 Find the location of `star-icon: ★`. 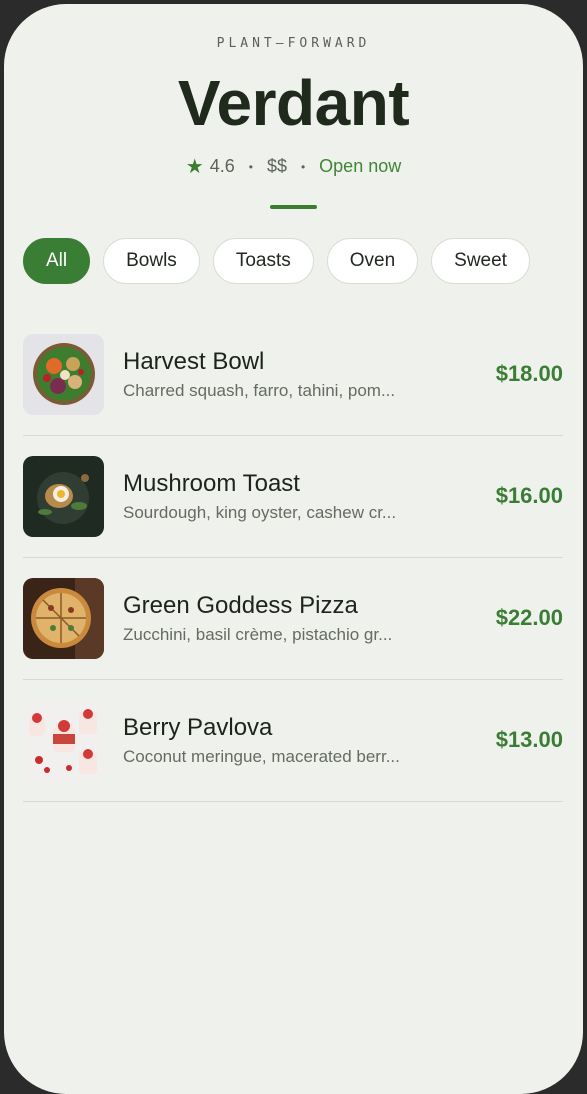

star-icon: ★ is located at coordinates (194, 167).